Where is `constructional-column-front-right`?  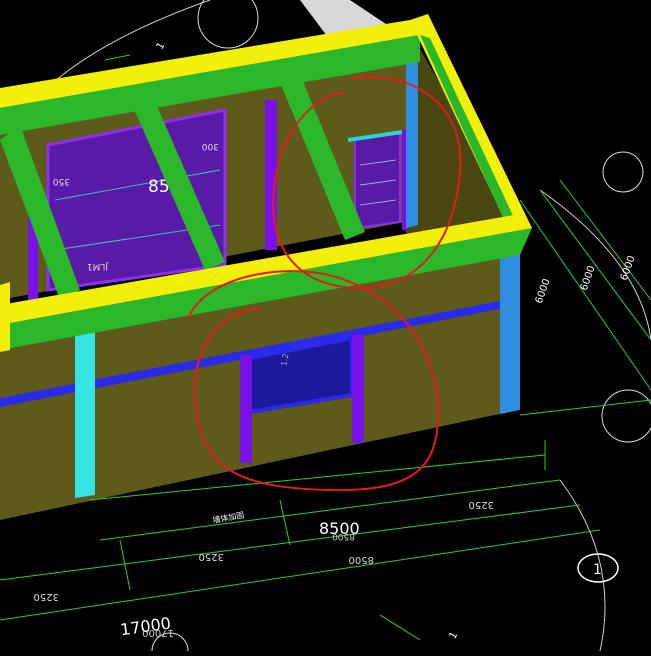 constructional-column-front-right is located at coordinates (358, 389).